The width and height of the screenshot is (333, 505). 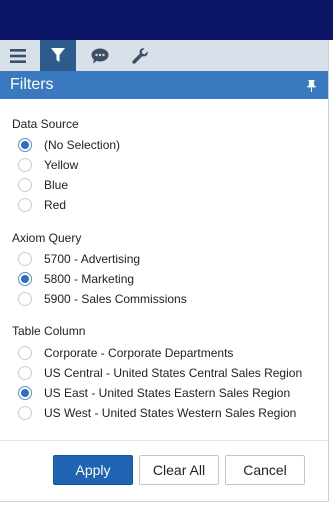 I want to click on data-source-option: Red, so click(x=42, y=205).